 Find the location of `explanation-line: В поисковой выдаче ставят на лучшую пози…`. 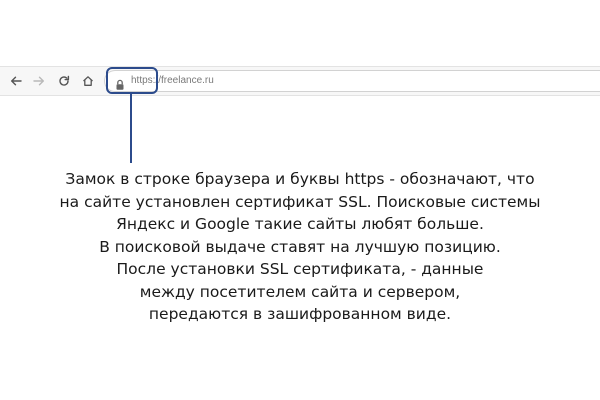

explanation-line: В поисковой выдаче ставят на лучшую пози… is located at coordinates (300, 246).